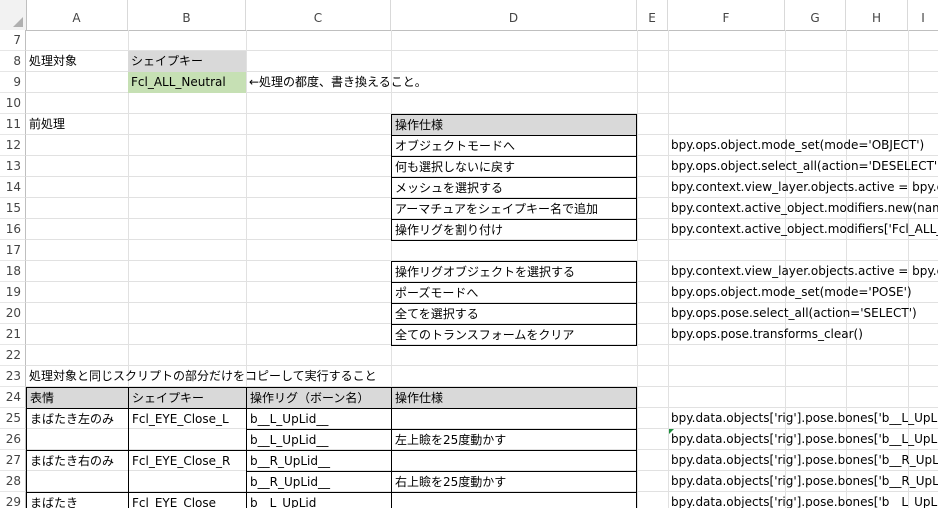  What do you see at coordinates (514, 146) in the screenshot?
I see `cell-d12: オブジェクトモードへ` at bounding box center [514, 146].